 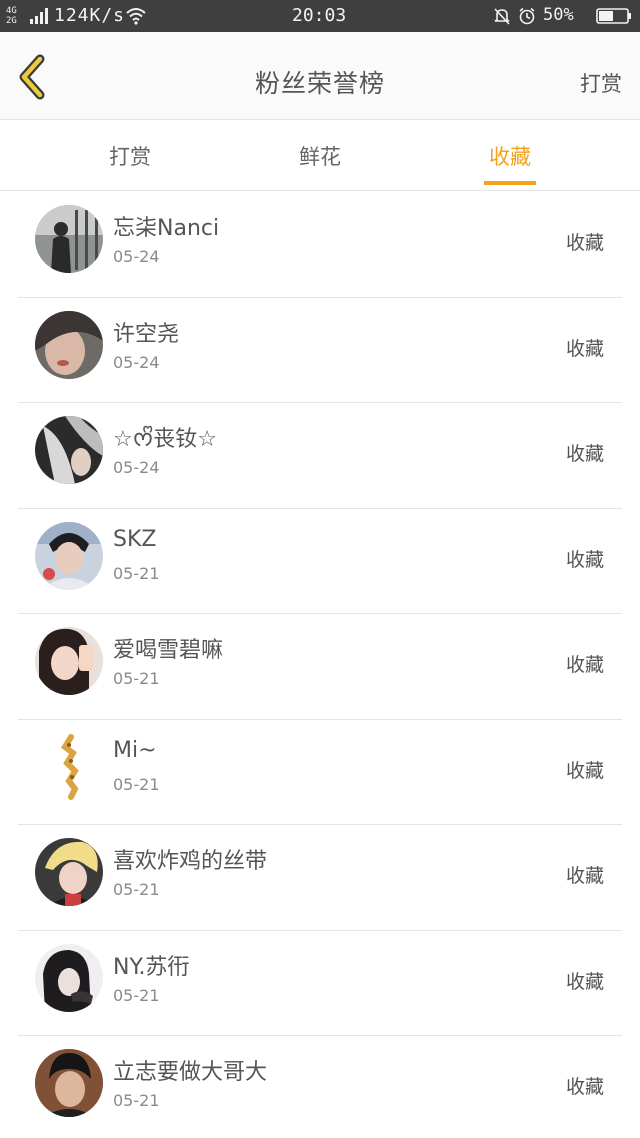 I want to click on list-item: 爱喝雪碧嘛 05-21 收藏, so click(x=320, y=667).